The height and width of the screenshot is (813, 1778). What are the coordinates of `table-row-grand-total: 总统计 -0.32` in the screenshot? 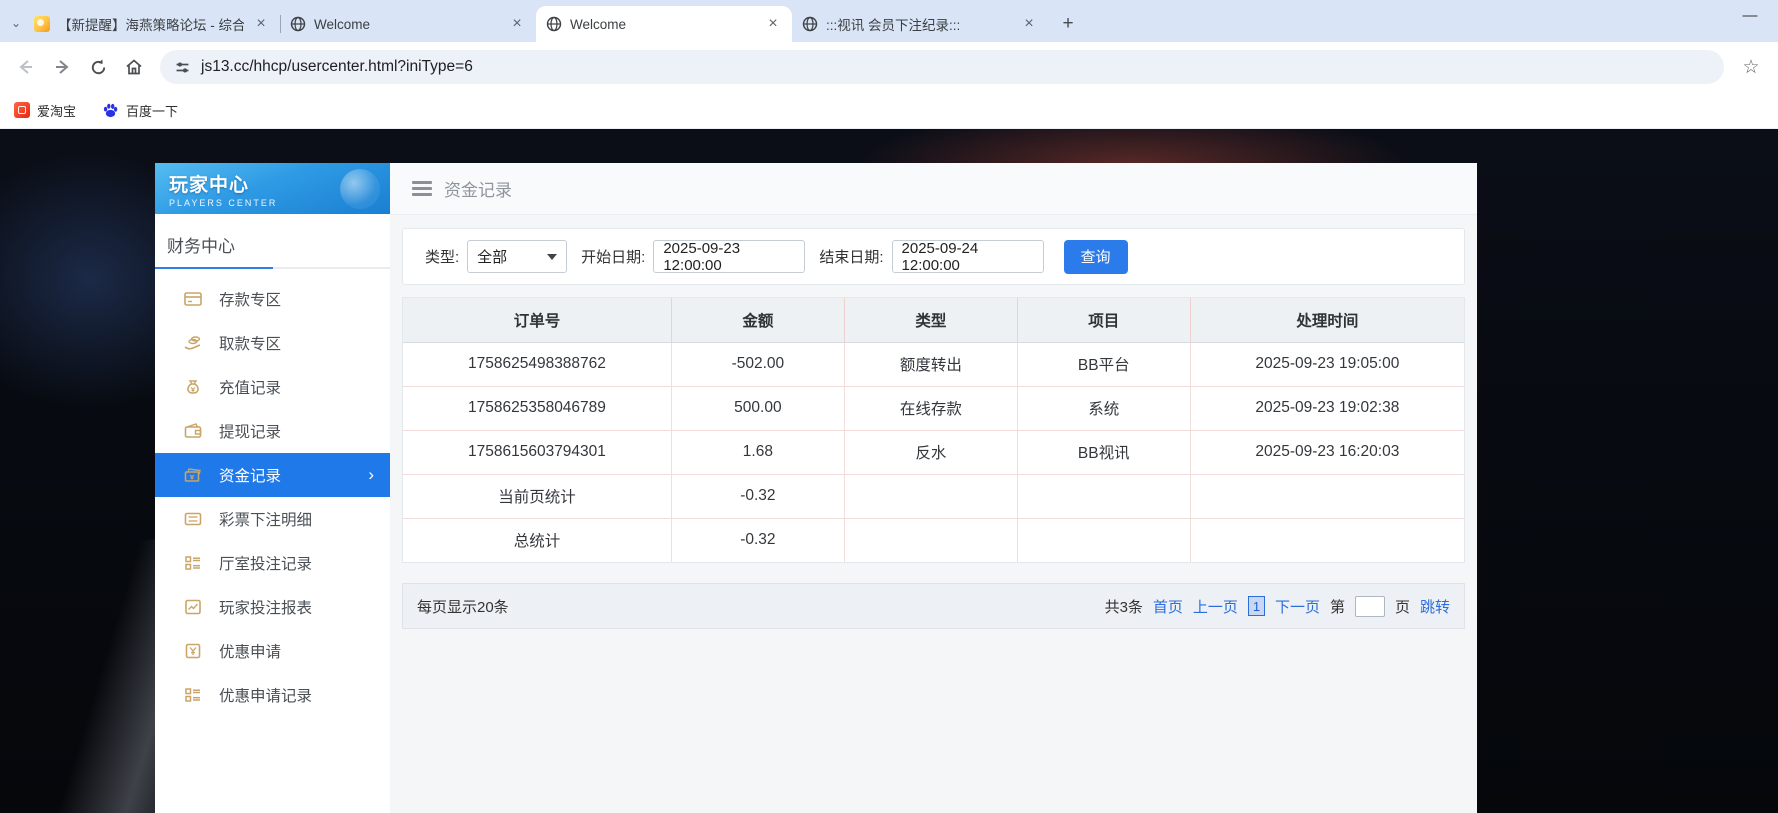 It's located at (933, 539).